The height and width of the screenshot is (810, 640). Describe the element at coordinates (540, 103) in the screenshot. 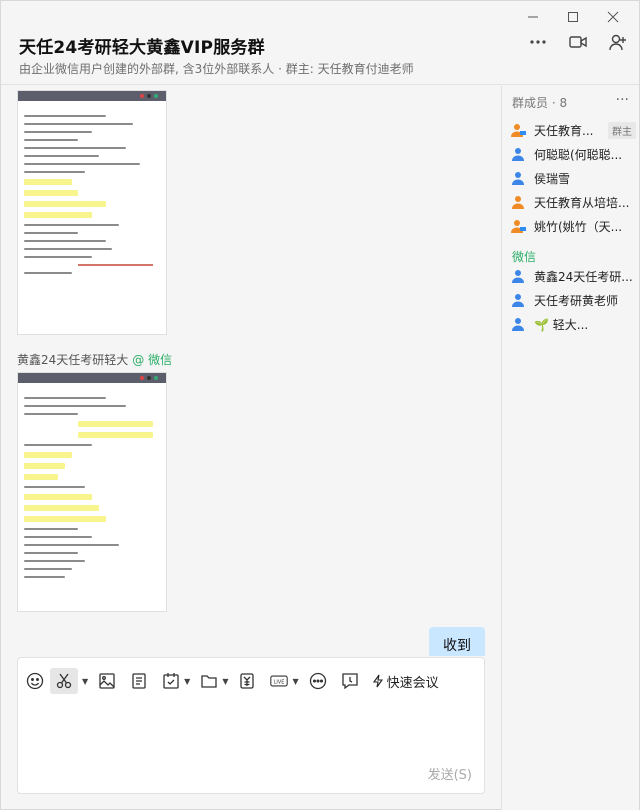

I see `member-count: 群成员 · 8` at that location.